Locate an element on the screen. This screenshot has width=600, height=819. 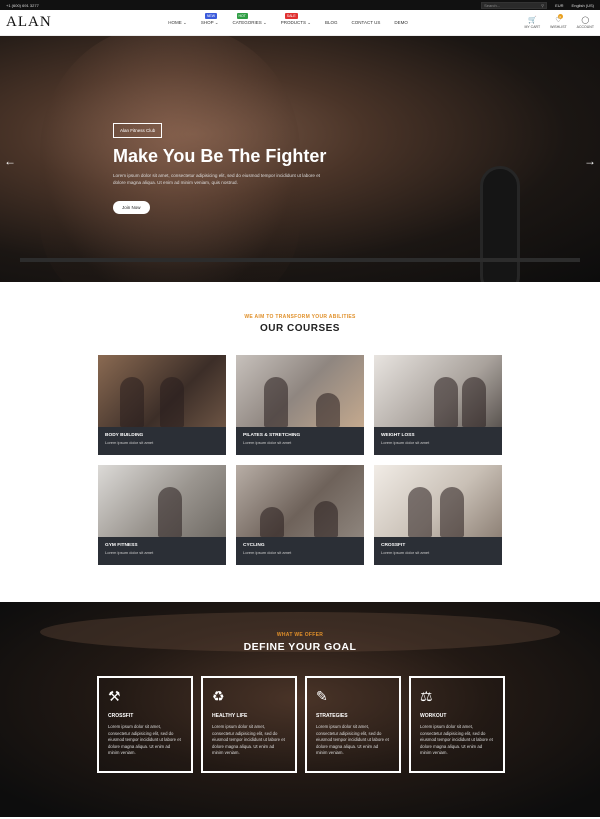
header-icons: 🛒 MY CART 0 ♡ WISHLIST ◯ ACCOUNT is located at coordinates (559, 21).